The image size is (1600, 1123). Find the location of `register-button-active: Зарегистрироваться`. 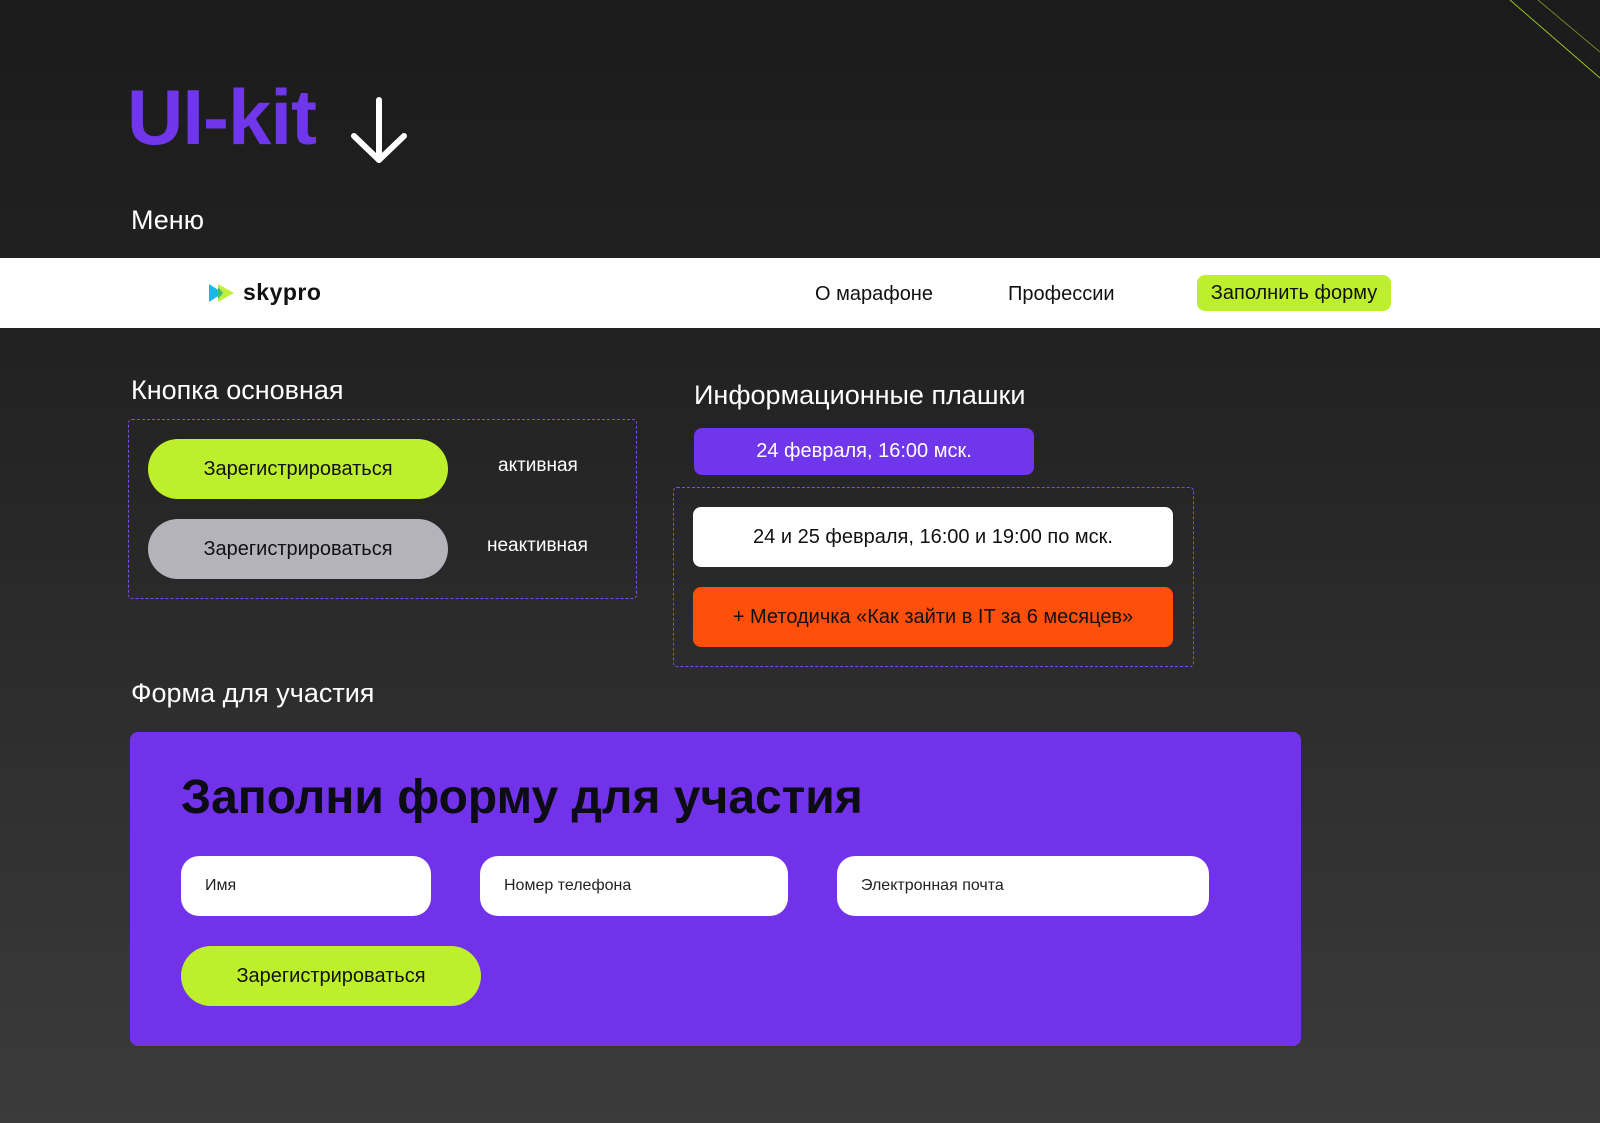

register-button-active: Зарегистрироваться is located at coordinates (298, 469).